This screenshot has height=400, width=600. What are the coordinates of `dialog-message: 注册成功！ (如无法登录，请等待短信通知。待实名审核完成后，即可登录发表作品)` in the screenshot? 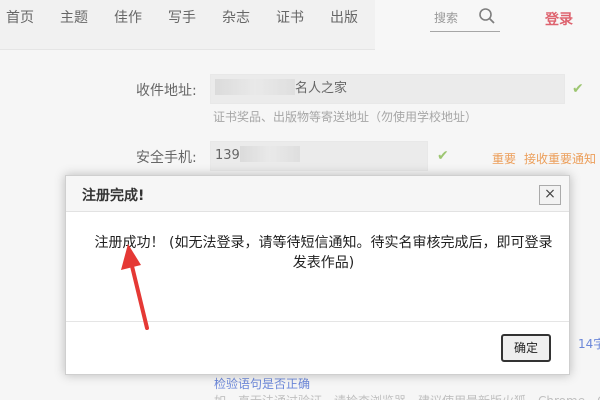 It's located at (323, 253).